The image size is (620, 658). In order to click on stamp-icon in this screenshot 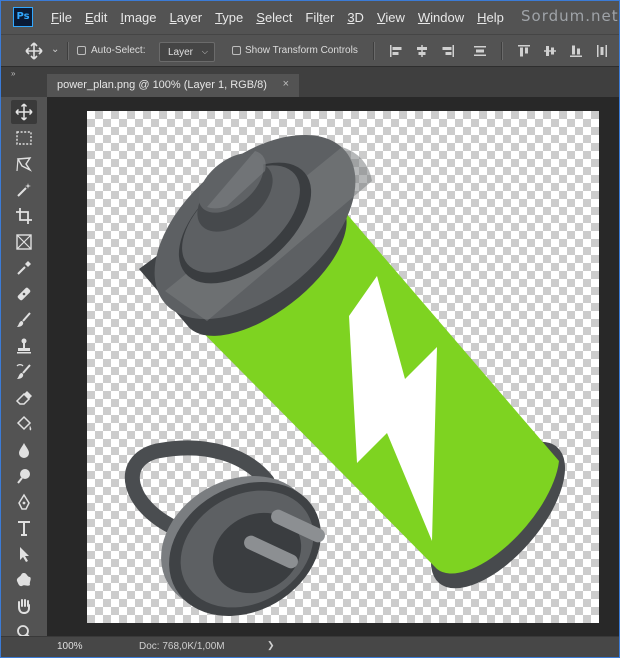, I will do `click(24, 346)`.